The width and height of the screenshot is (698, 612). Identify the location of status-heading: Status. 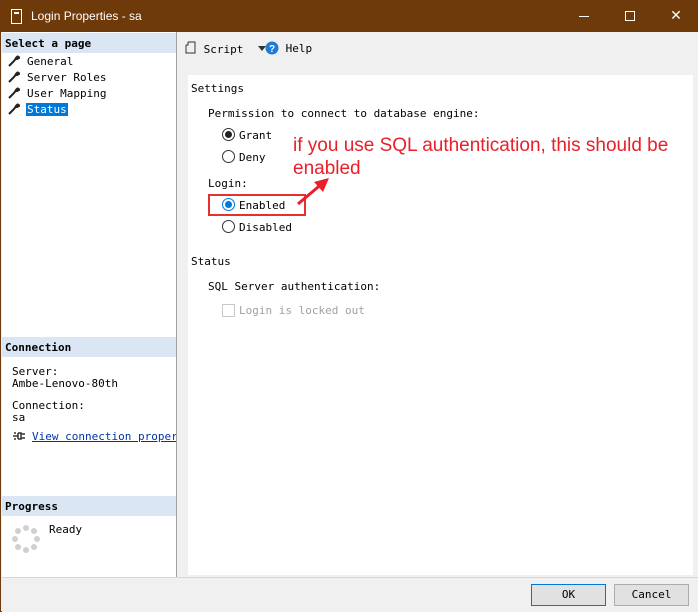
(211, 261).